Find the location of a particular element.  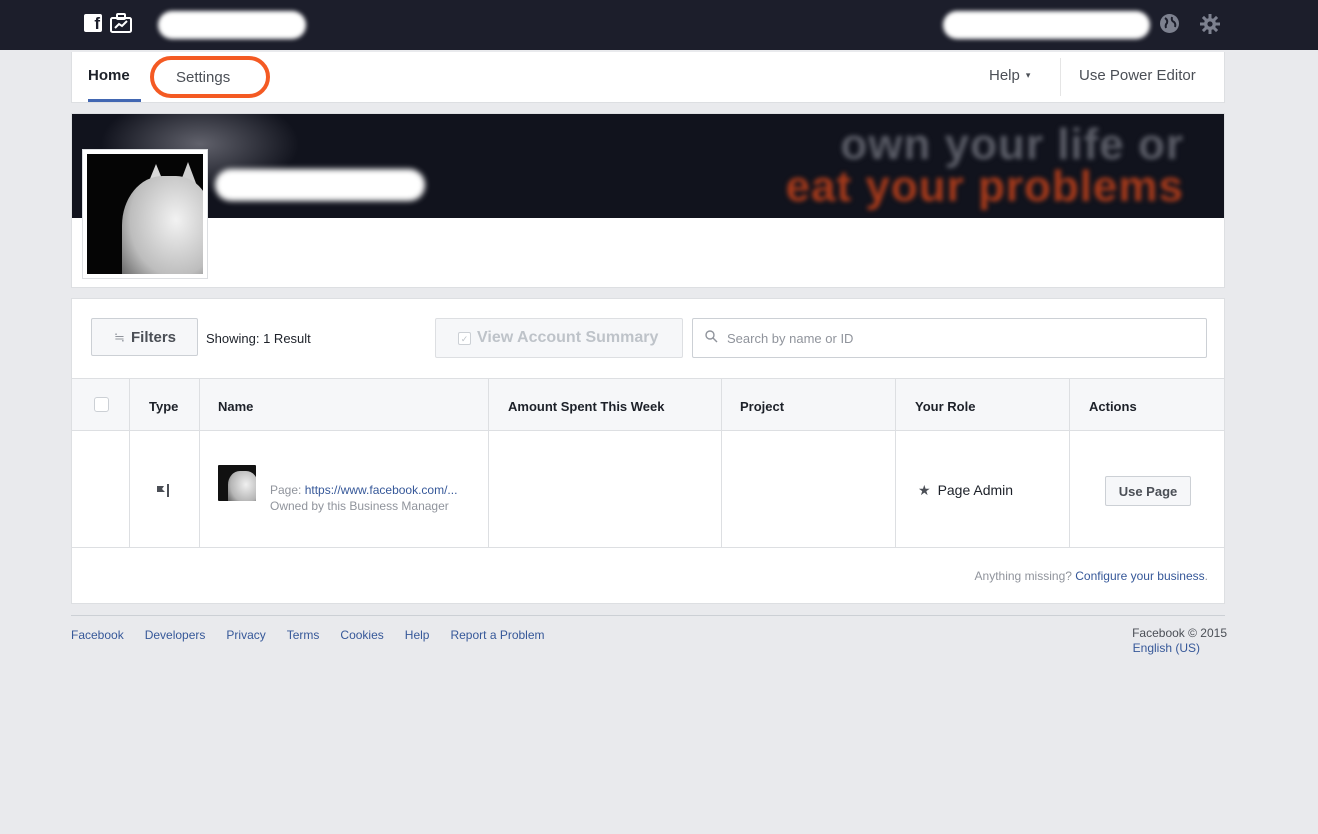

help-menu: Help ▾ is located at coordinates (1009, 75).